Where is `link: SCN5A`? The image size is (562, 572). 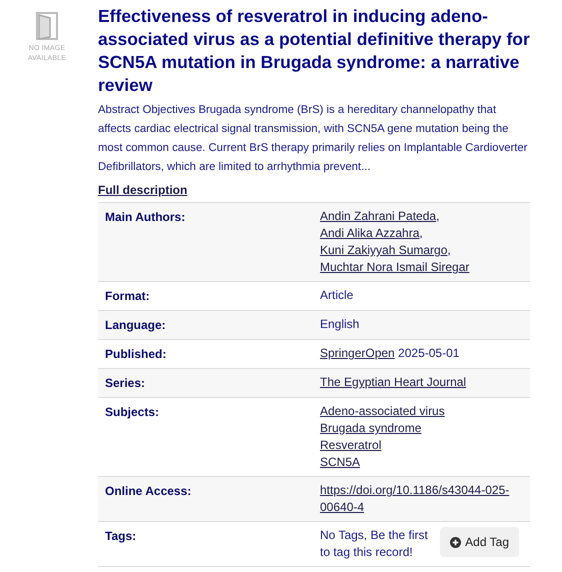 link: SCN5A is located at coordinates (340, 462).